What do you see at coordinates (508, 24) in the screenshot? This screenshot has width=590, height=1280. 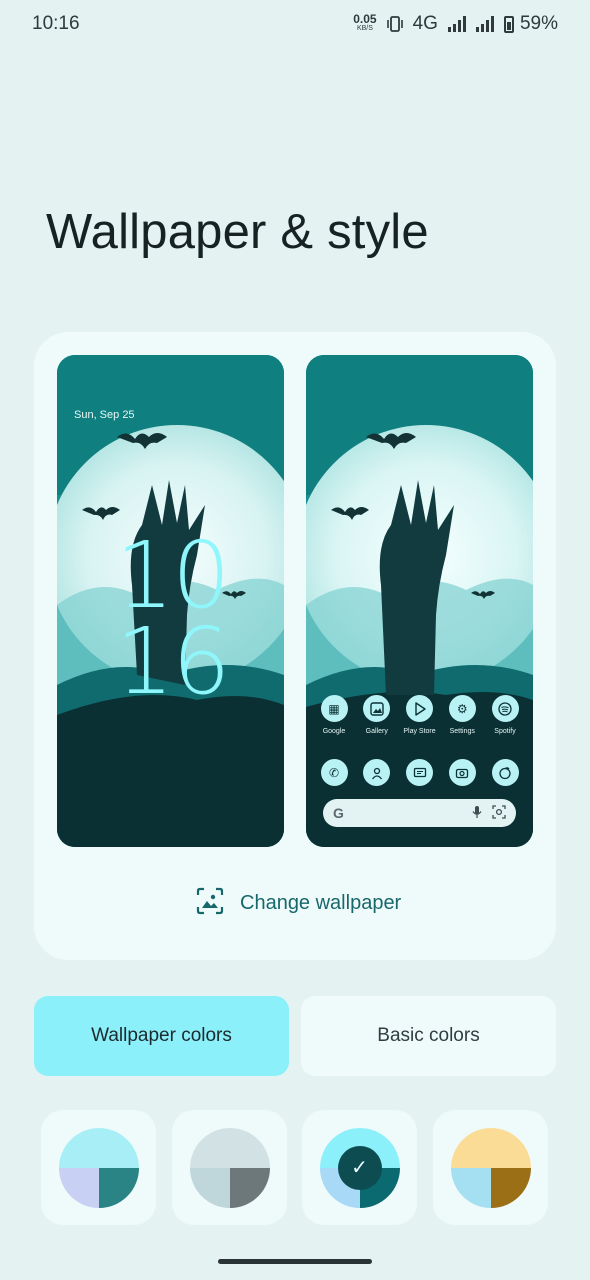 I see `battery-icon` at bounding box center [508, 24].